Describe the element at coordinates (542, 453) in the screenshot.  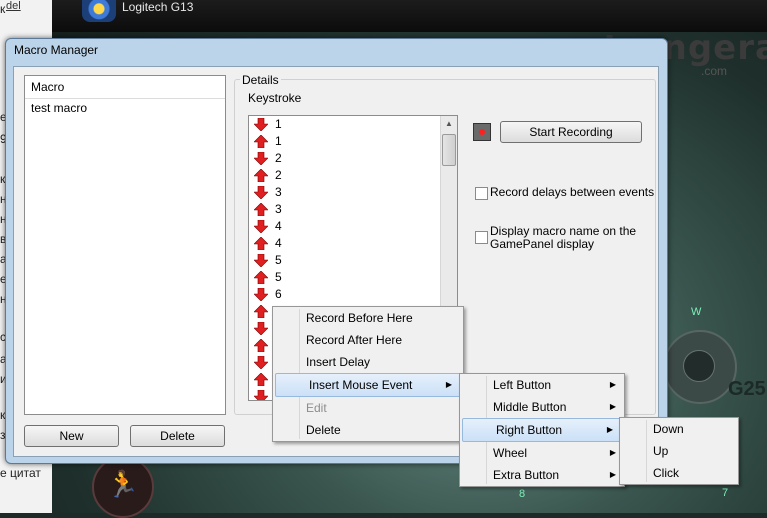
I see `mouse-item-wheel: Wheel ▶` at that location.